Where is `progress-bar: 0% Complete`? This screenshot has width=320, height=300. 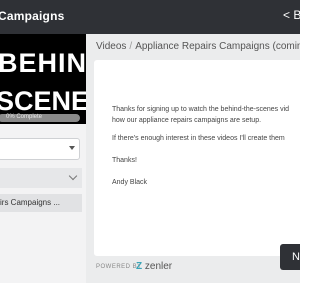
progress-bar: 0% Complete is located at coordinates (40, 118).